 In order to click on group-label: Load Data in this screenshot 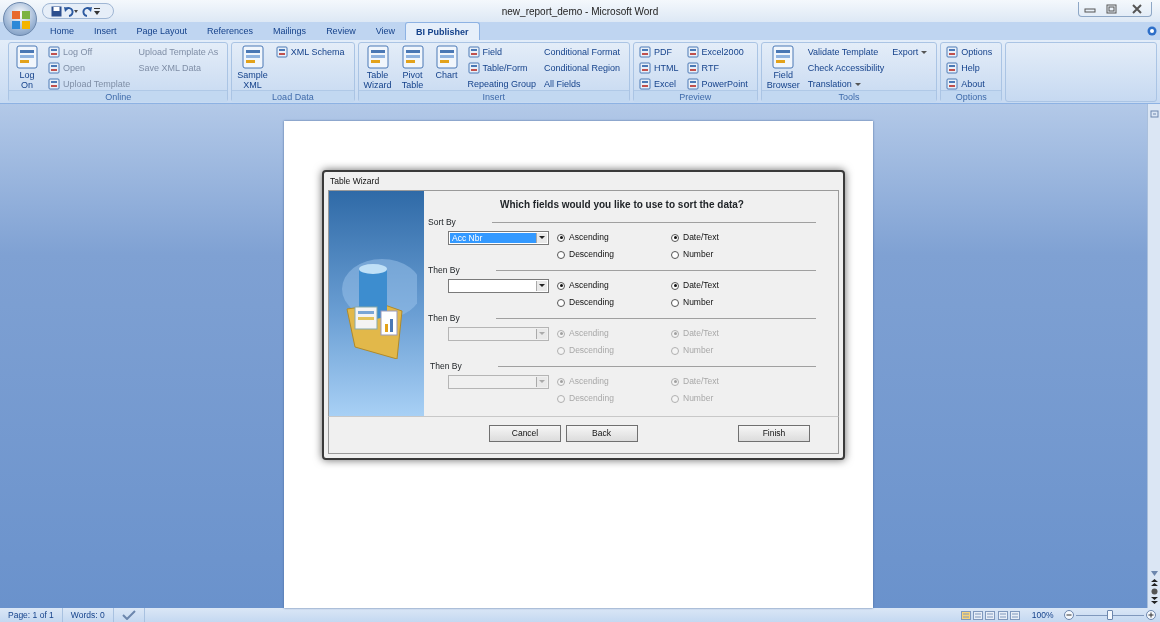, I will do `click(293, 96)`.